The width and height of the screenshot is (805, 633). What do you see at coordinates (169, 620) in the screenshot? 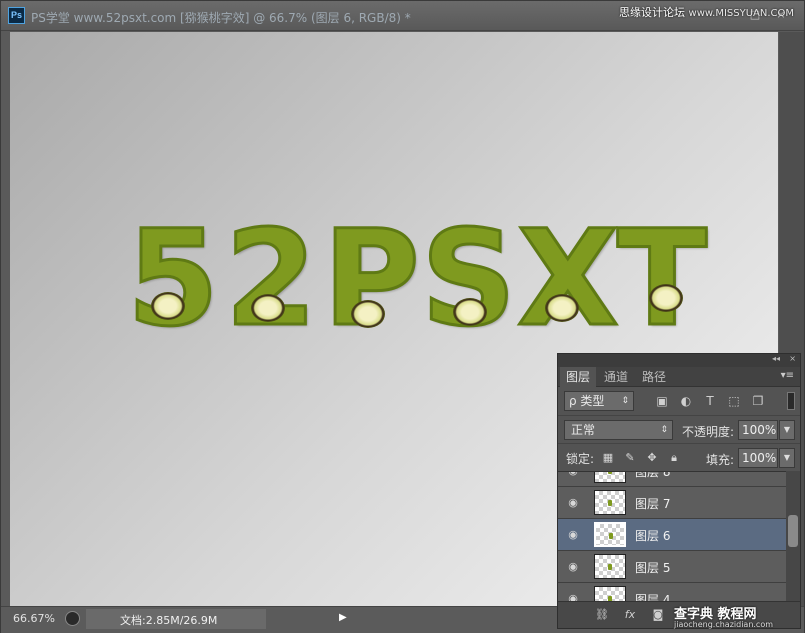
I see `document-size: 文档:2.85M/26.9M` at bounding box center [169, 620].